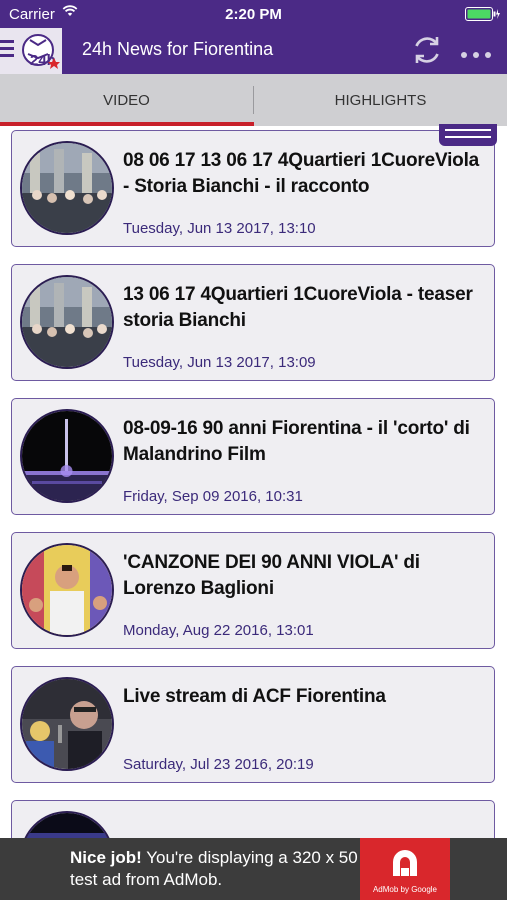  Describe the element at coordinates (483, 16) in the screenshot. I see `battery-icon` at that location.